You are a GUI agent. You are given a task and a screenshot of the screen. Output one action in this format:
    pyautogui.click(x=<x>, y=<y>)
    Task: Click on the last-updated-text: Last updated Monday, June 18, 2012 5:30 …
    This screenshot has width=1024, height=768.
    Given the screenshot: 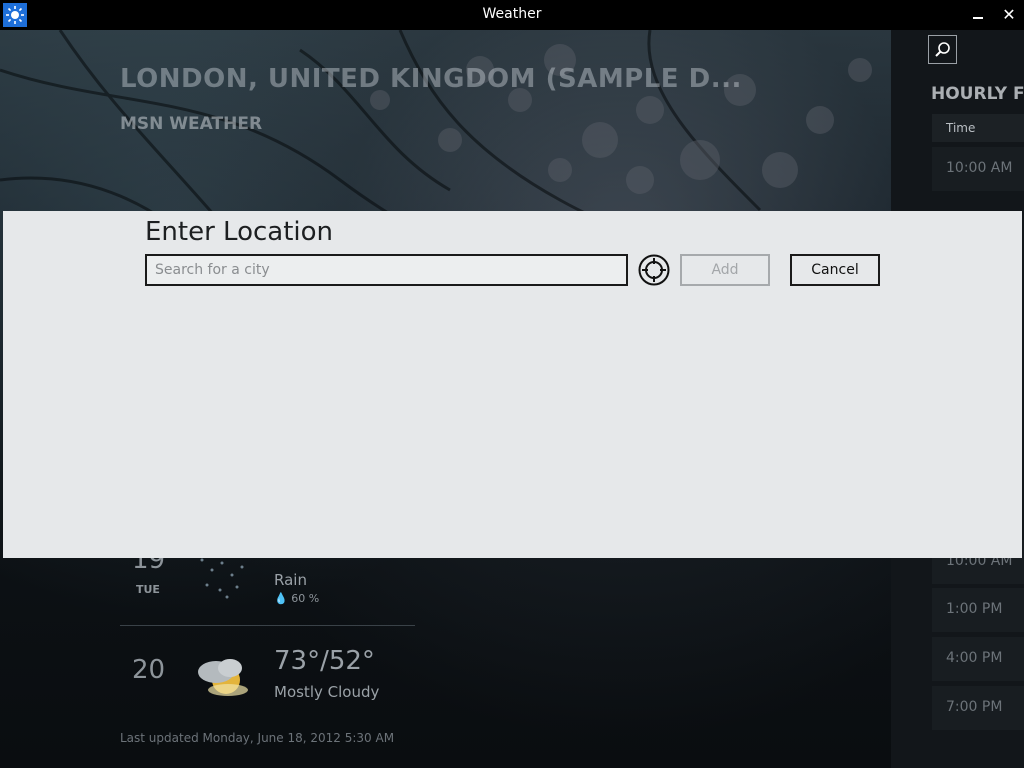 What is the action you would take?
    pyautogui.click(x=257, y=738)
    